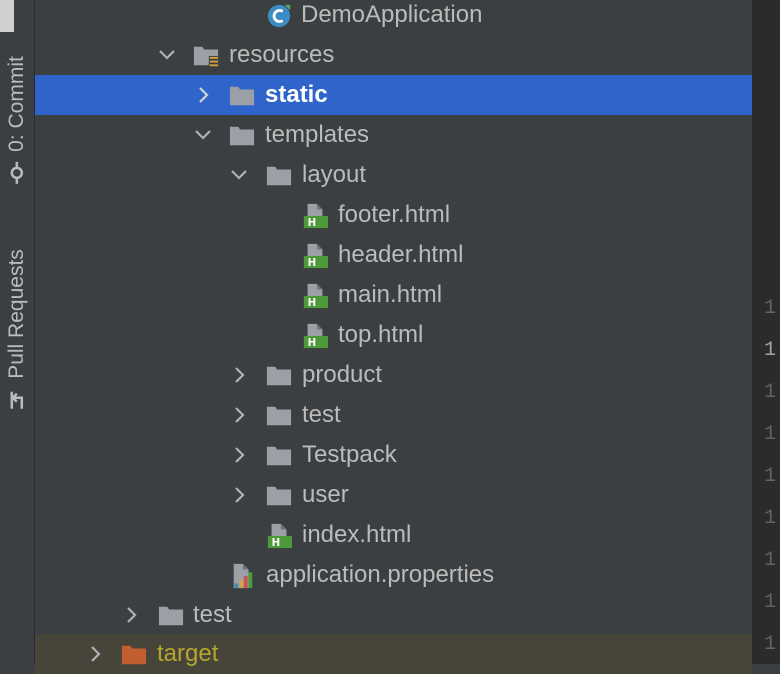 The width and height of the screenshot is (780, 674). Describe the element at coordinates (393, 495) in the screenshot. I see `tree-item-user: user` at that location.